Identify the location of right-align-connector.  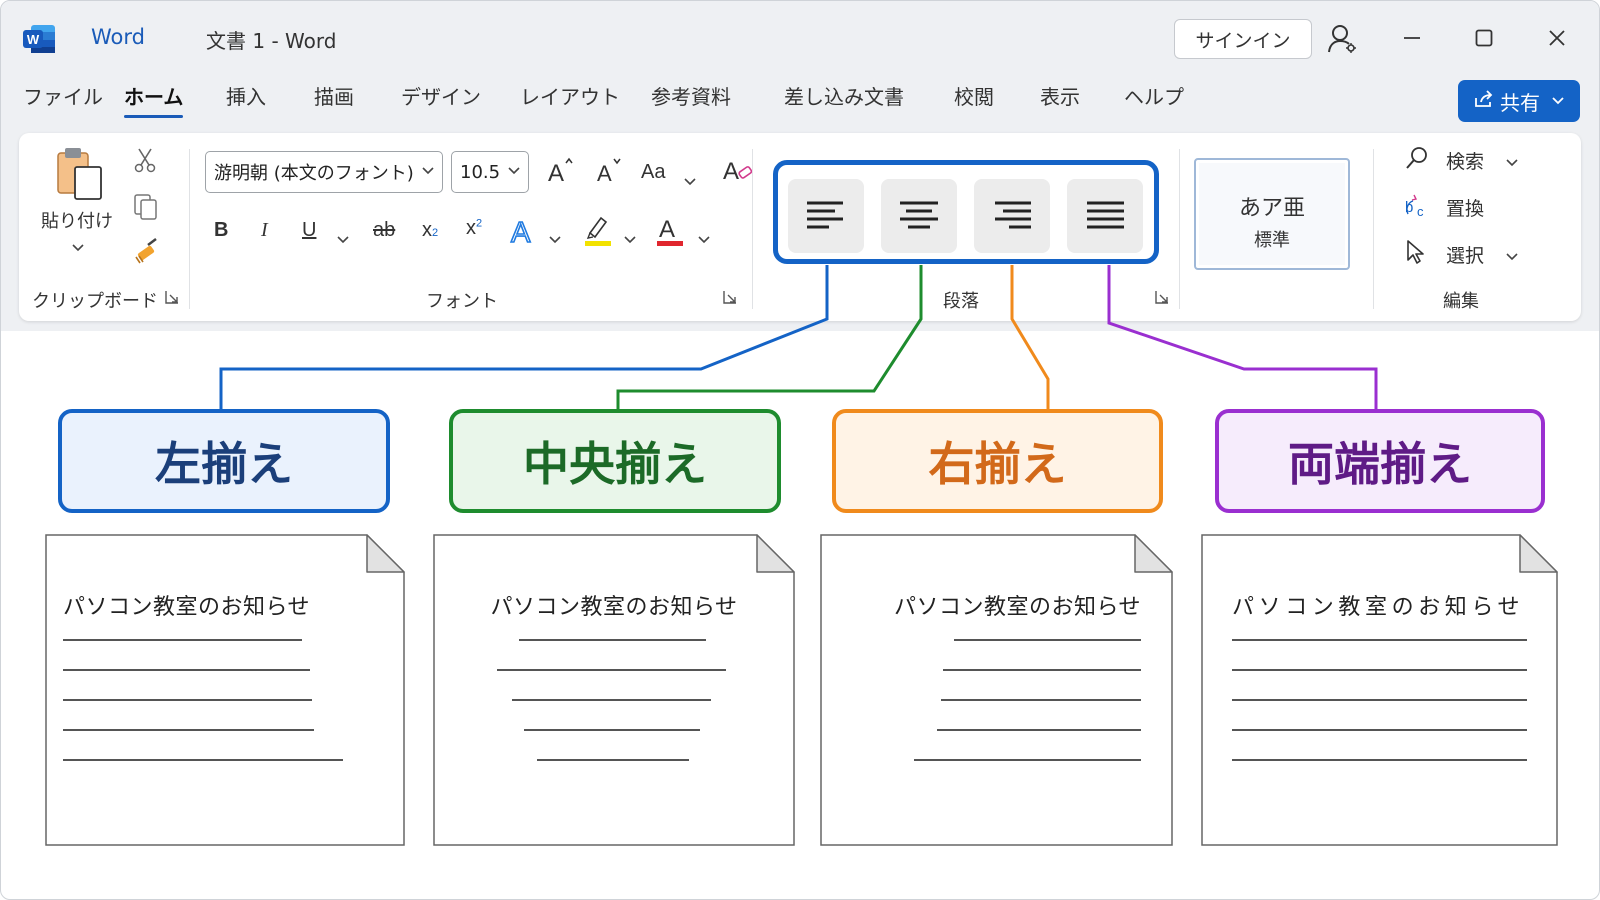
(1030, 337).